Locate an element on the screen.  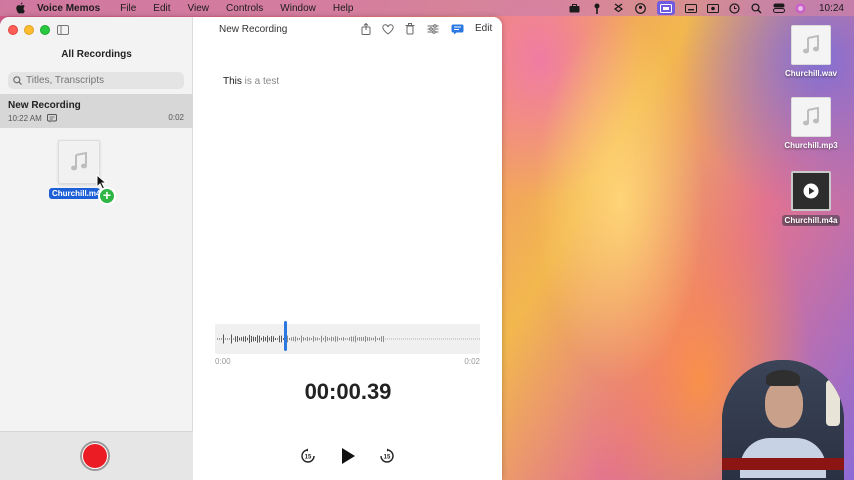
play-button is located at coordinates (348, 456).